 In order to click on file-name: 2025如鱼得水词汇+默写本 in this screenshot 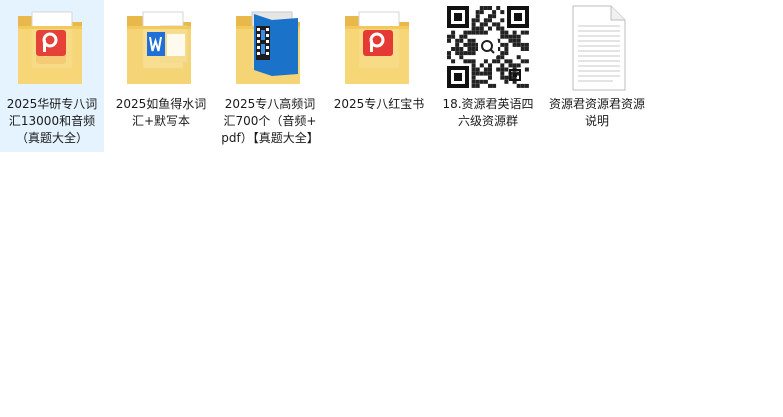, I will do `click(161, 112)`.